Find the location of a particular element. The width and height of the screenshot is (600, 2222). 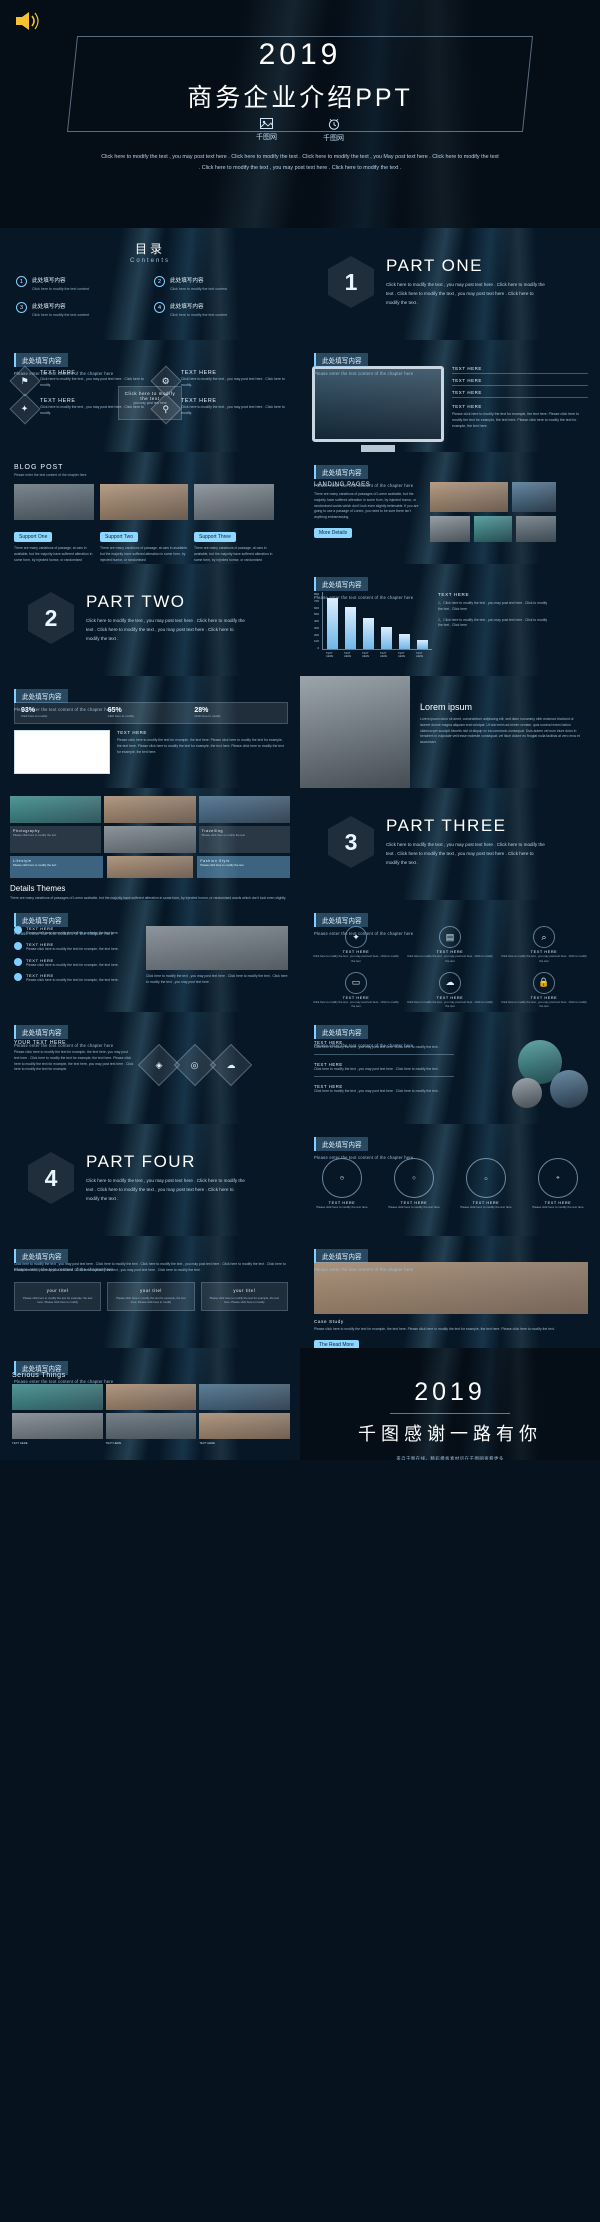

lorem-title: Lorem ipsum is located at coordinates (446, 707).